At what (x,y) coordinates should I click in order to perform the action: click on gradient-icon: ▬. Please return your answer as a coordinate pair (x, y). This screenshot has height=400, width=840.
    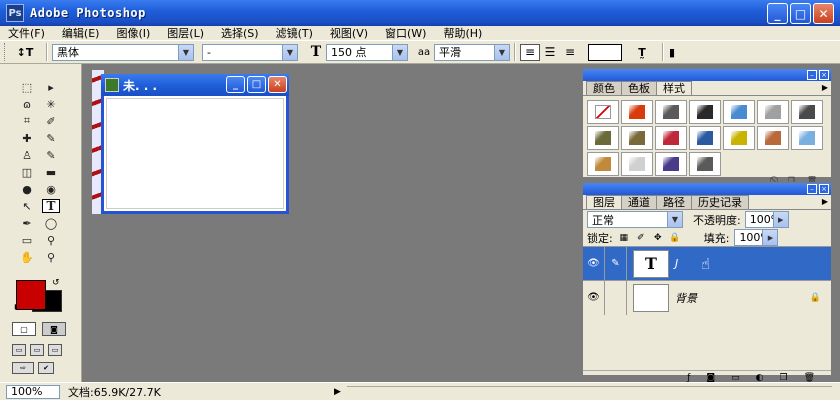
    Looking at the image, I should click on (51, 172).